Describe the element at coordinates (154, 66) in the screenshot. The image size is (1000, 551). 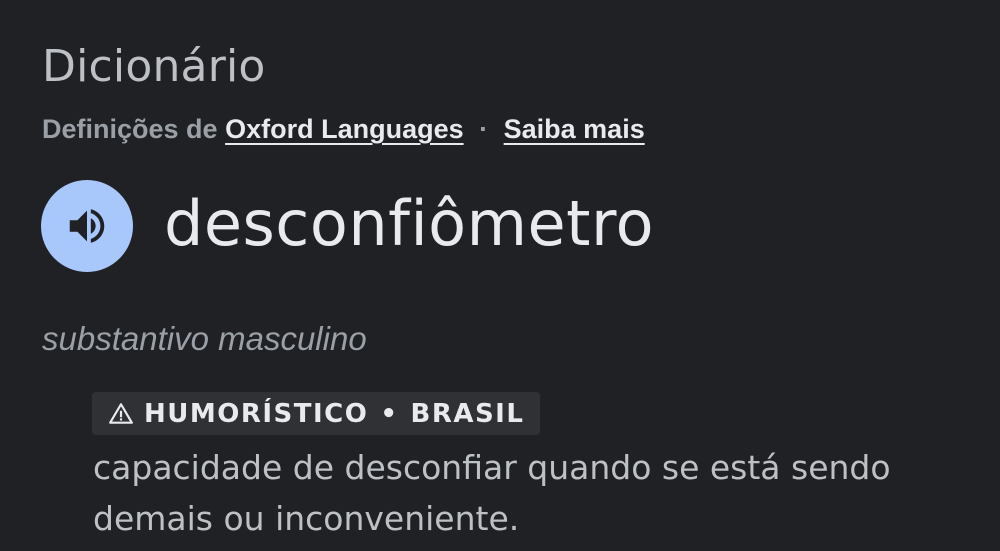
I see `dictionary-title: Dicionário` at that location.